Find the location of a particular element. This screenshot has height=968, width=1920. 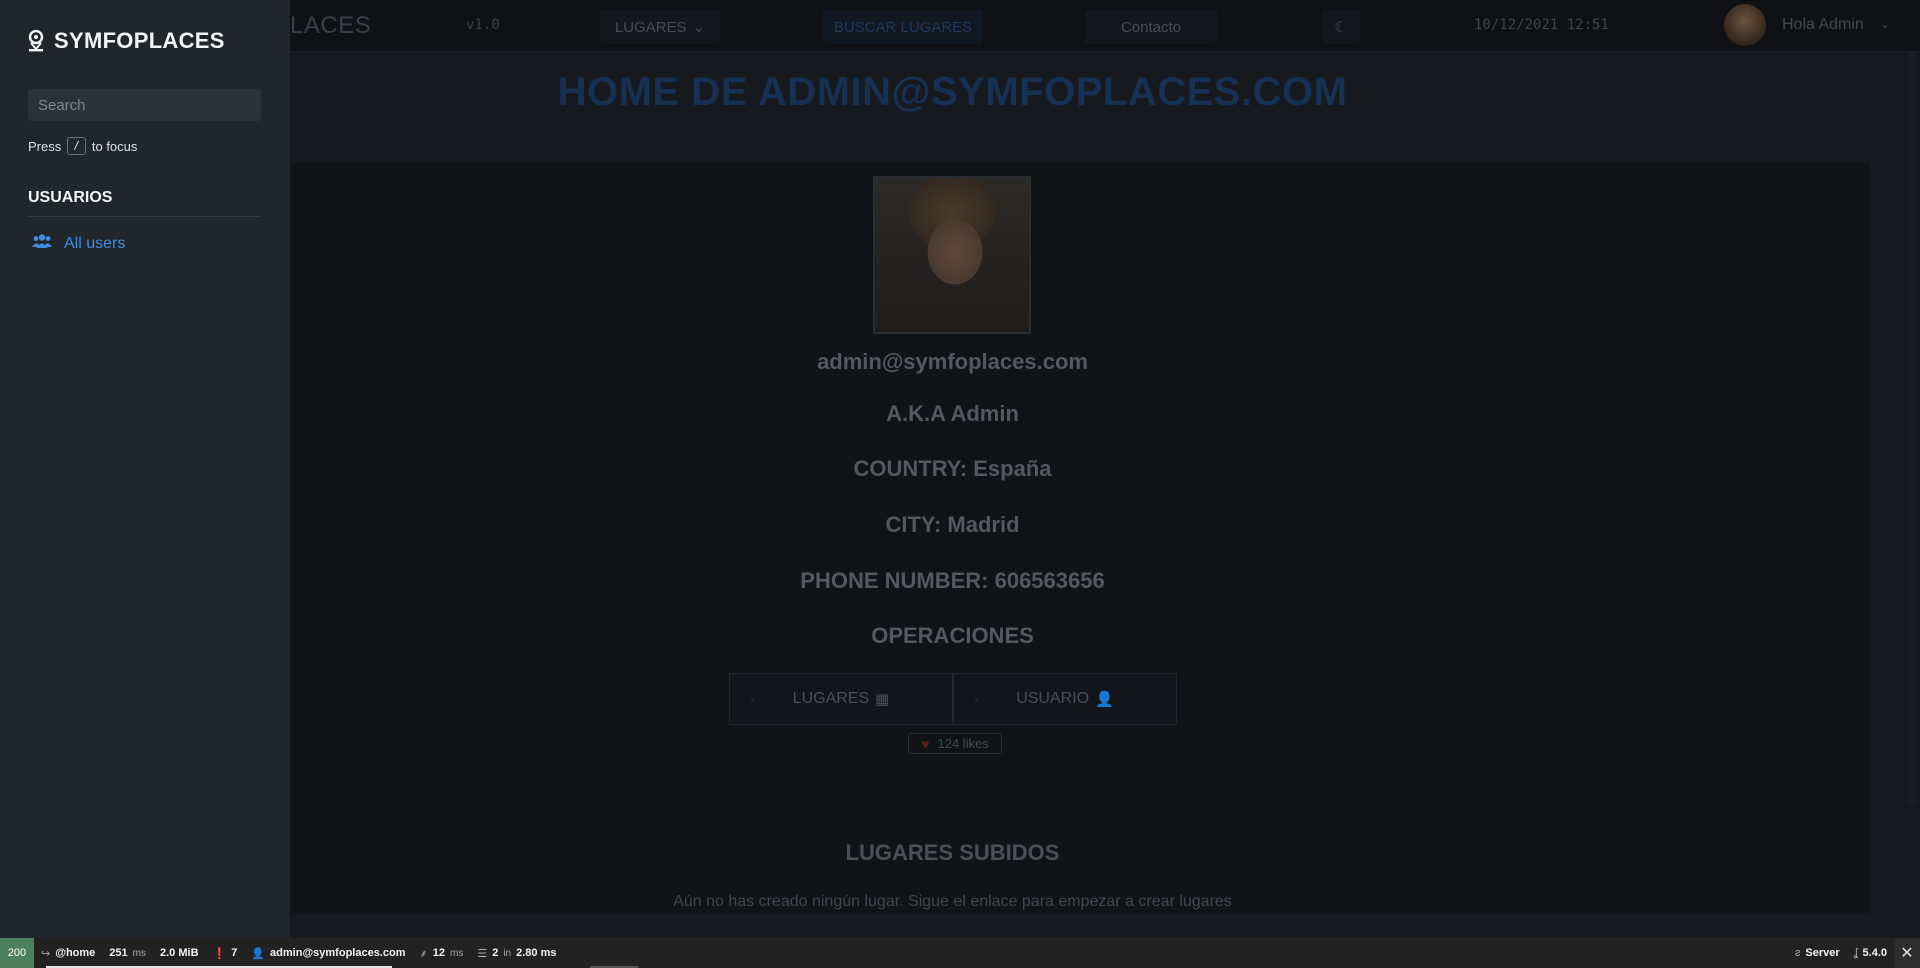

symfony-version-panel: ʆ 5.4.0 is located at coordinates (1870, 953).